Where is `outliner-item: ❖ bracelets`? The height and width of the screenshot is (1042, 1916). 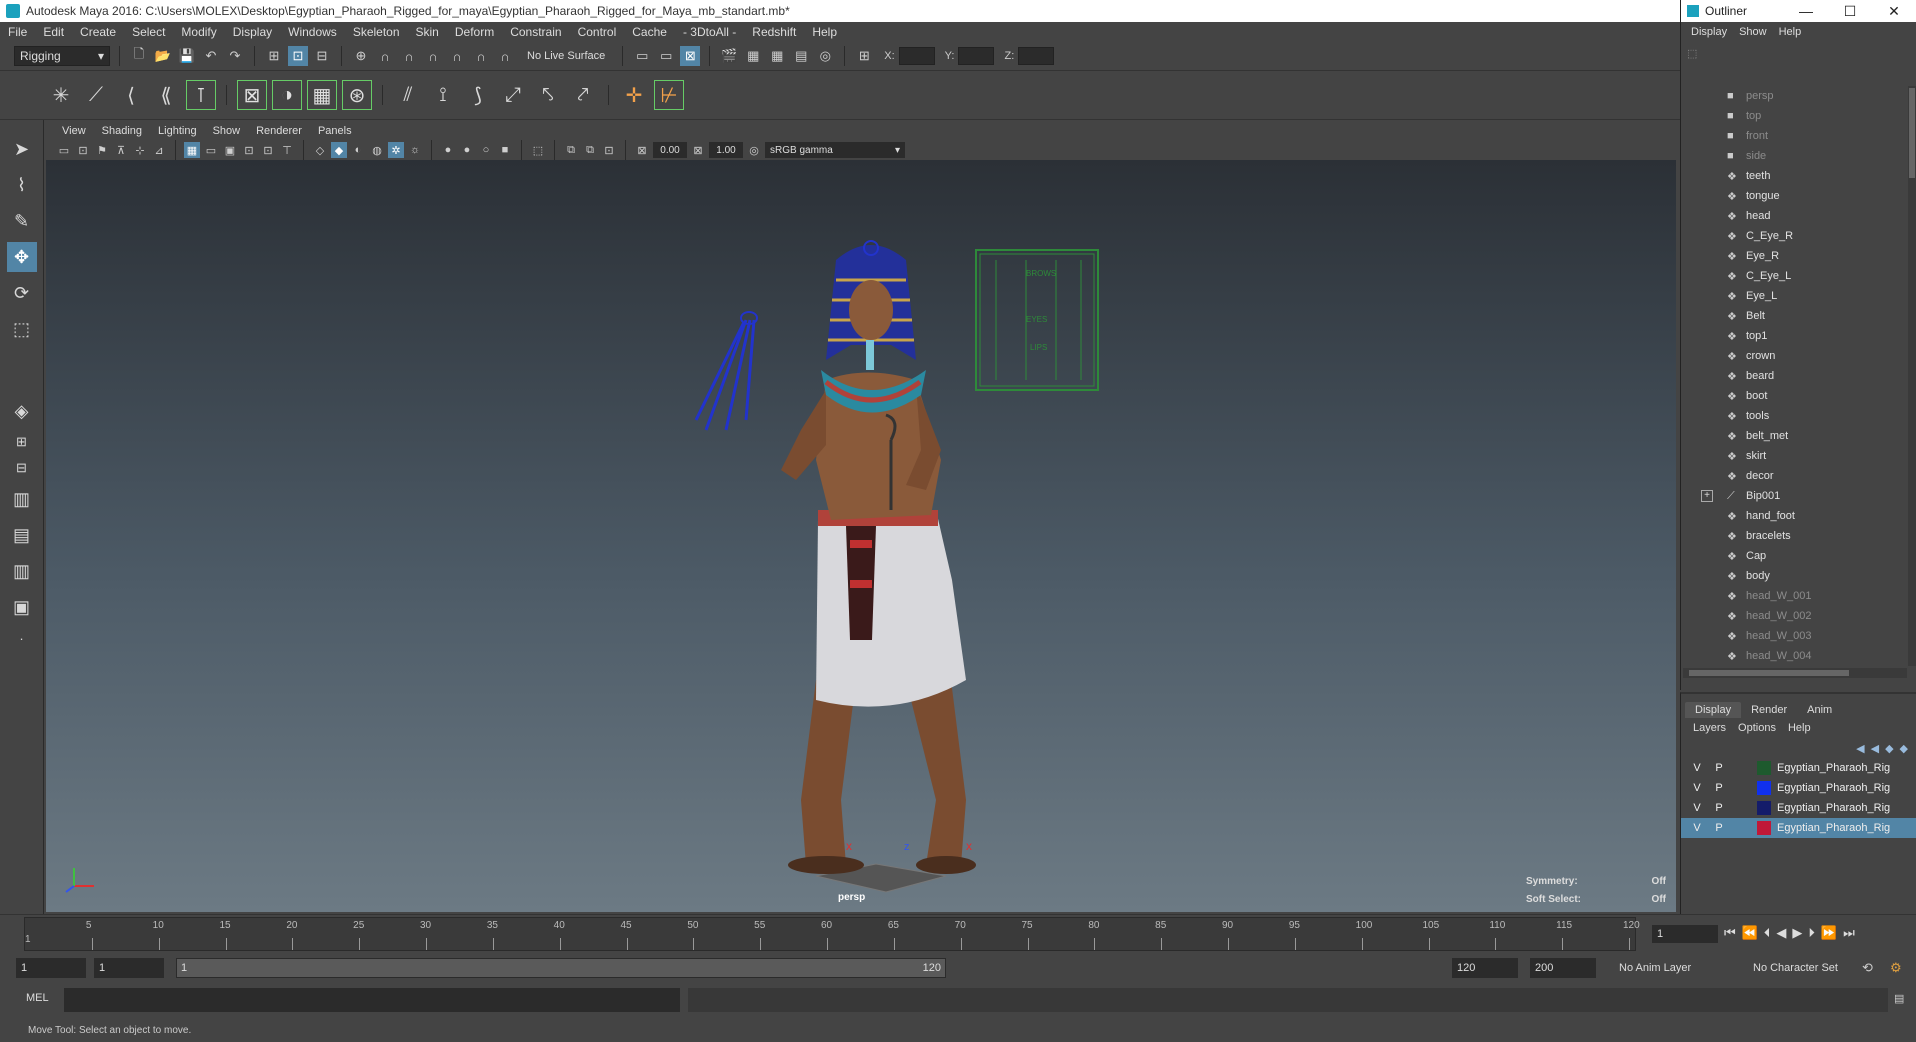
outliner-item: ❖ bracelets is located at coordinates (1794, 536).